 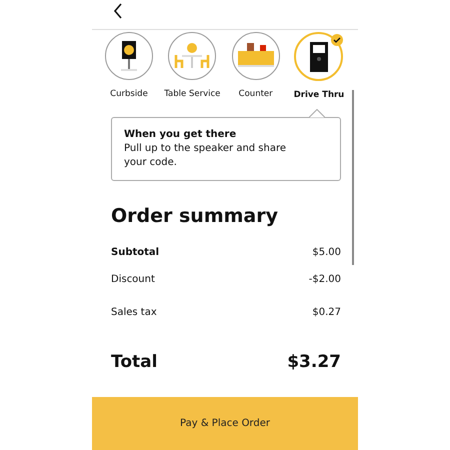 What do you see at coordinates (133, 279) in the screenshot?
I see `summary-label: Discount` at bounding box center [133, 279].